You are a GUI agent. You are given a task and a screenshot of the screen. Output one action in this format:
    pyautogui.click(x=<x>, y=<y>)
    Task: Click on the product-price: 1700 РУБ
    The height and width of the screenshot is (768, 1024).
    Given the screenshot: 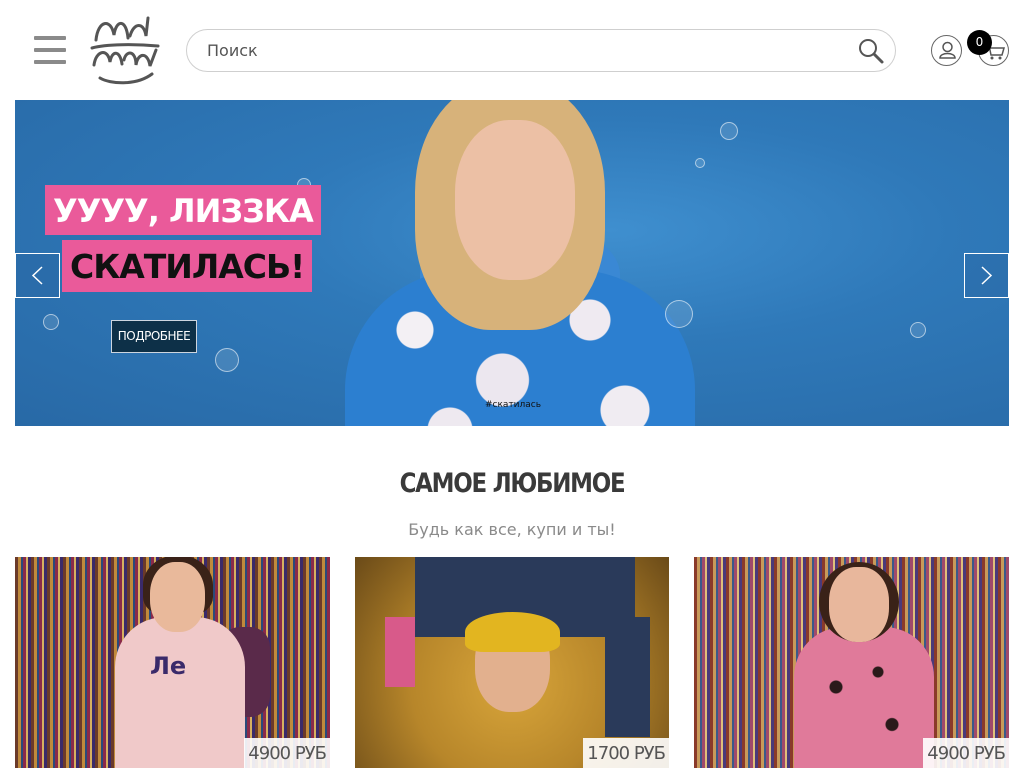 What is the action you would take?
    pyautogui.click(x=626, y=753)
    